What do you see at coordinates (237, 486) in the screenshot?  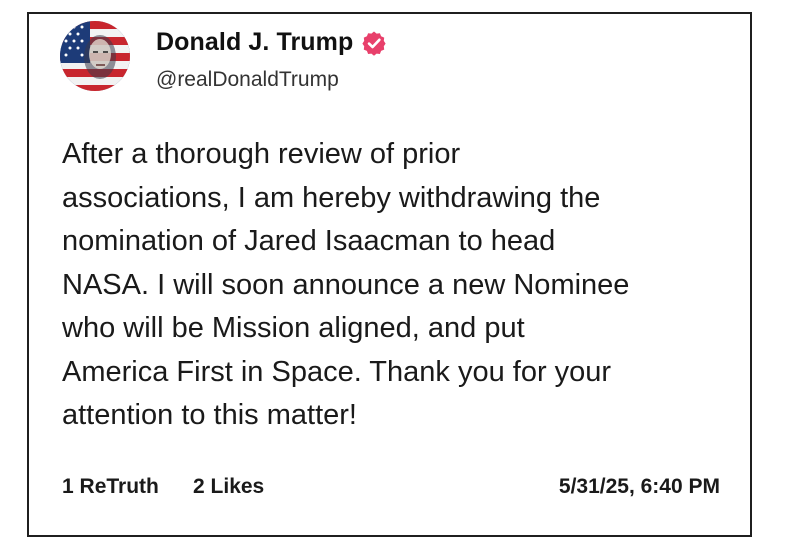 I see `likes-label: Likes` at bounding box center [237, 486].